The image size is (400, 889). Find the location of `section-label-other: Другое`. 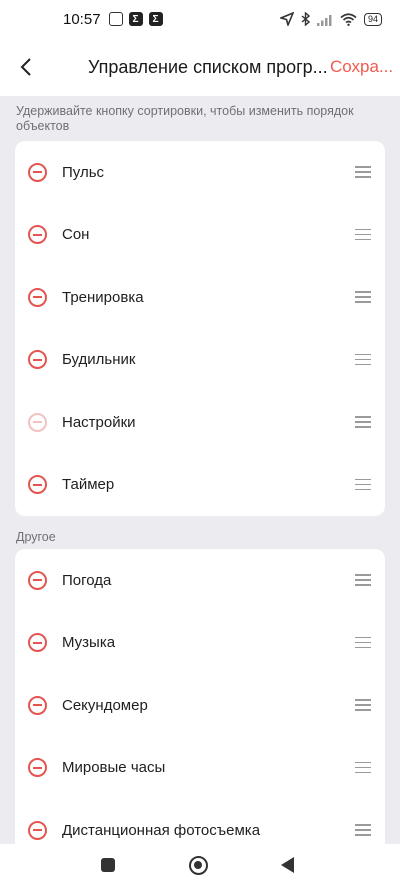

section-label-other: Другое is located at coordinates (36, 537).